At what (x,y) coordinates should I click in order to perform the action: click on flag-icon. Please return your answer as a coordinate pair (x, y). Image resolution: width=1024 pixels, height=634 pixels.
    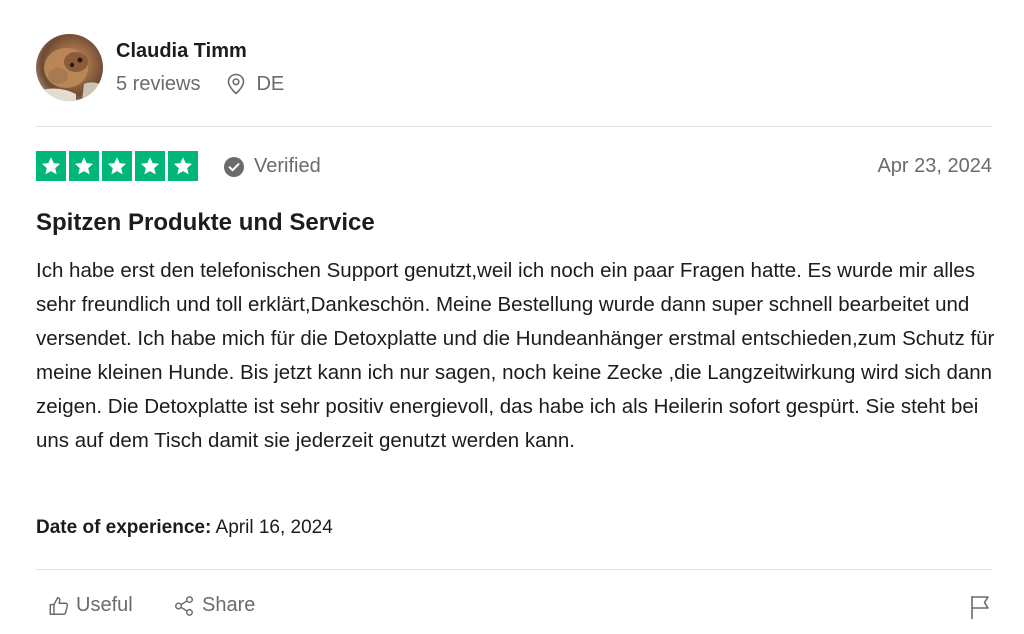
    Looking at the image, I should click on (980, 607).